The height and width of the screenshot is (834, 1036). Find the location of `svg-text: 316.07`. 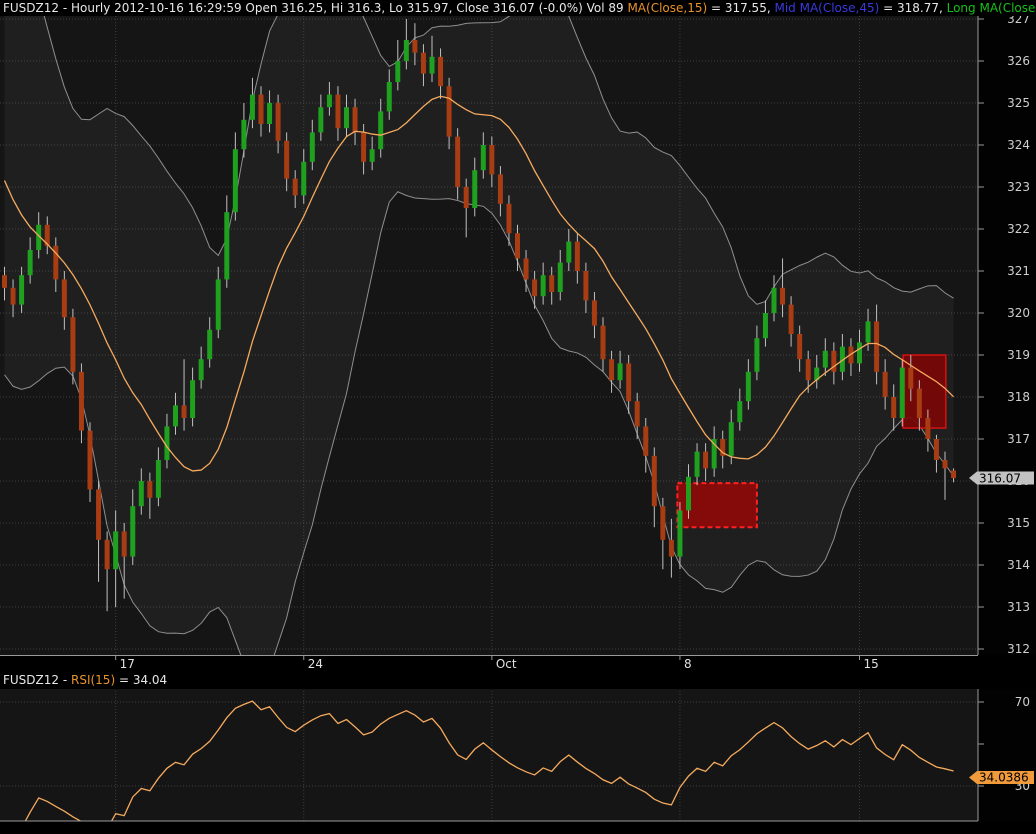

svg-text: 316.07 is located at coordinates (1000, 478).